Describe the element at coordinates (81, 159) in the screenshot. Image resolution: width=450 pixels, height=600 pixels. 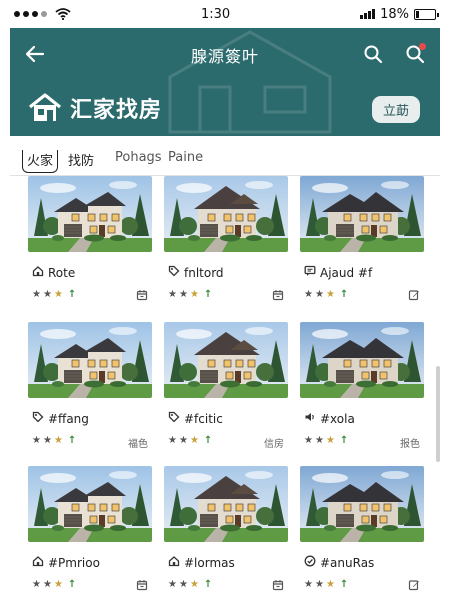
I see `tab-1: 找防` at that location.